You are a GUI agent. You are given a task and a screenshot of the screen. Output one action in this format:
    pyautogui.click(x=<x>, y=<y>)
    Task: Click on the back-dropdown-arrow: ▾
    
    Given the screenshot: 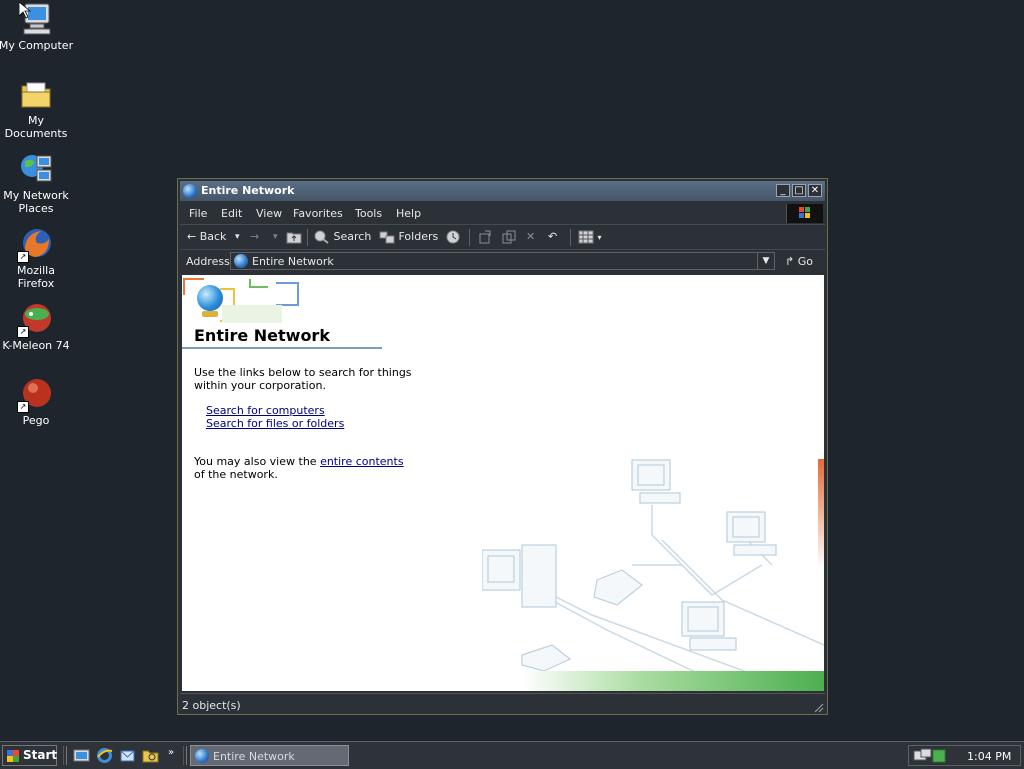 What is the action you would take?
    pyautogui.click(x=237, y=238)
    